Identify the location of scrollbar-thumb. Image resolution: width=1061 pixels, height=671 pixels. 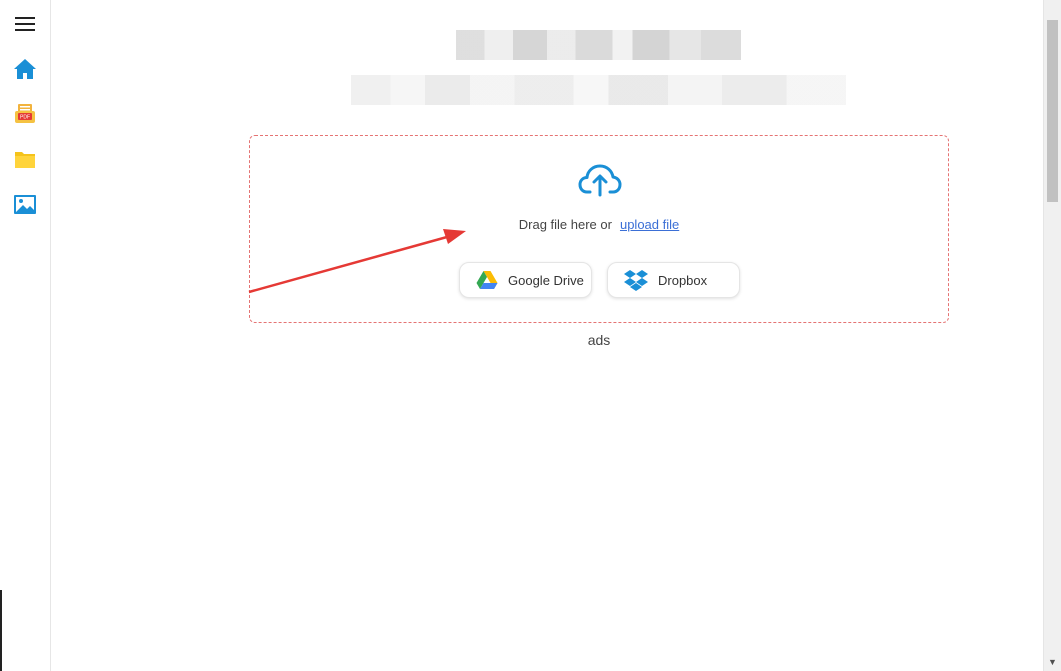
(1052, 111).